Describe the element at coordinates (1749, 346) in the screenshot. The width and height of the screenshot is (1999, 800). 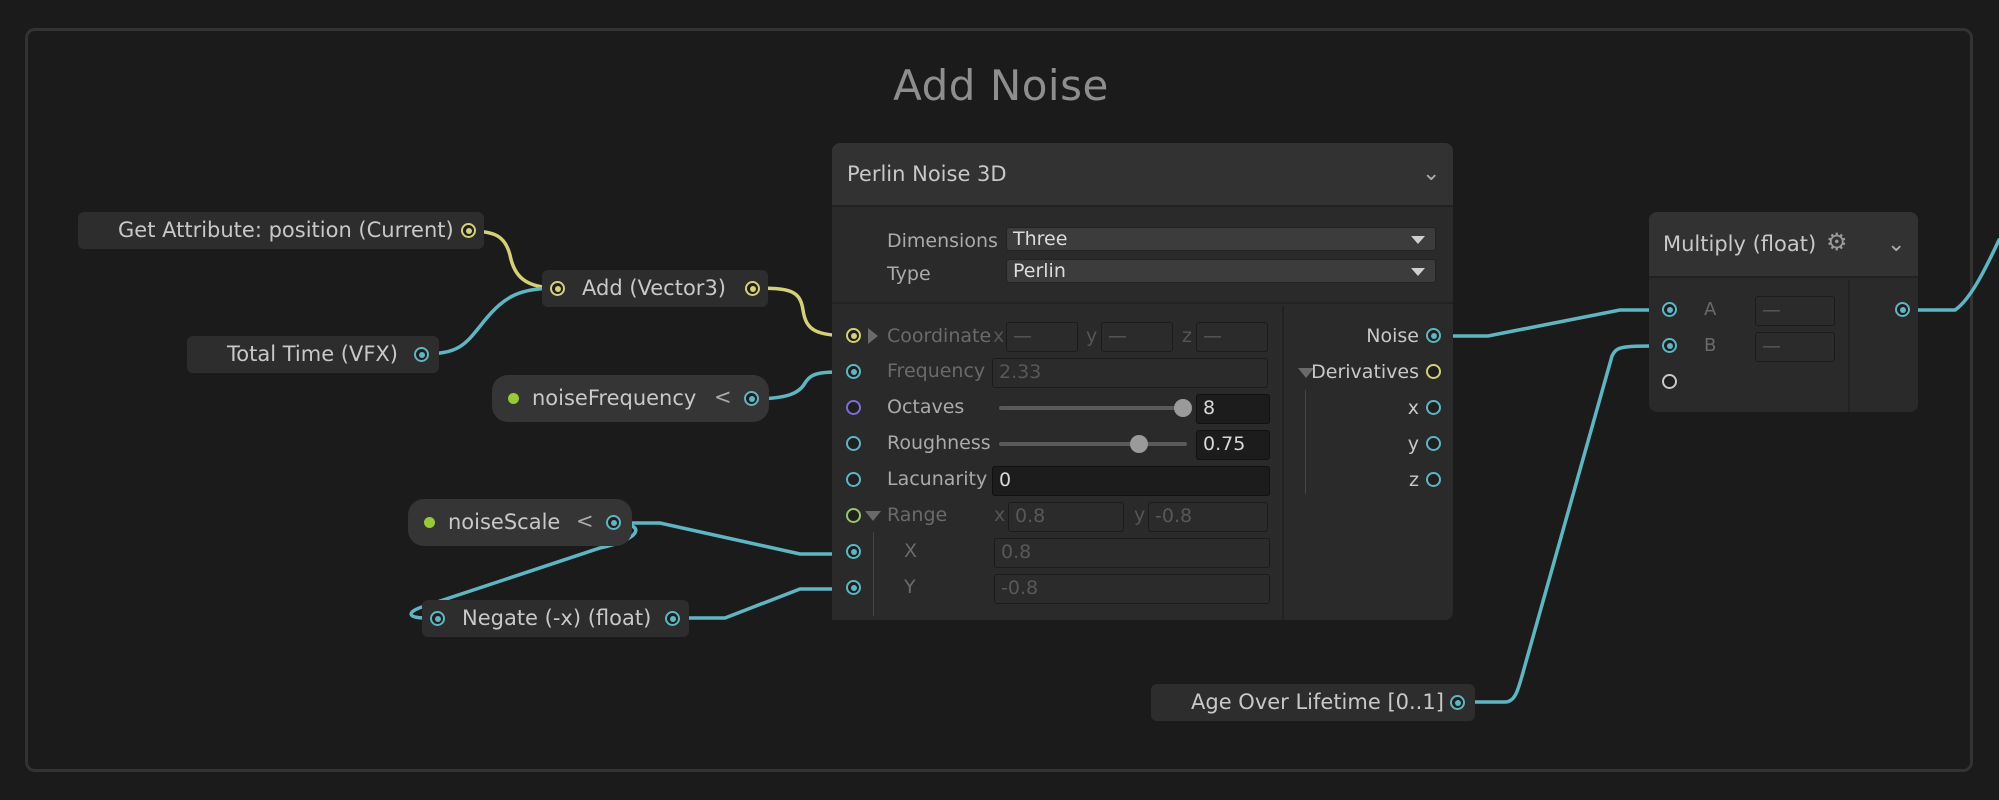
I see `multiply-inputs: A — B —` at that location.